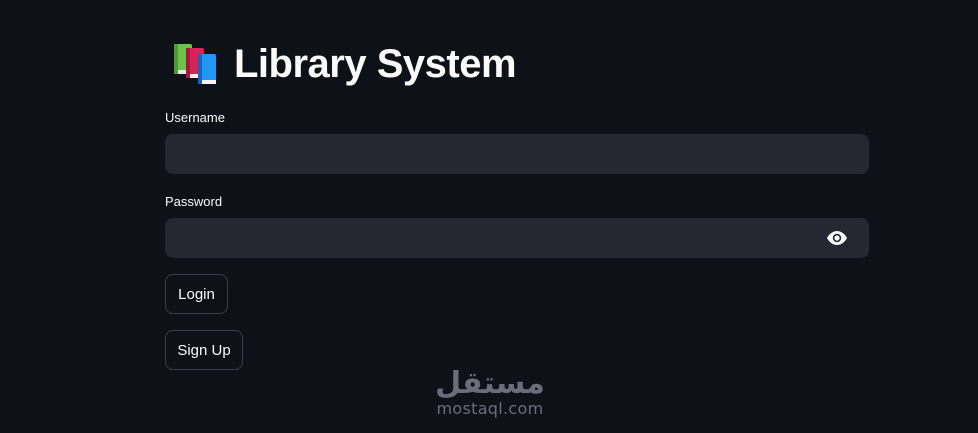 The image size is (978, 433). Describe the element at coordinates (195, 117) in the screenshot. I see `username-label: Username` at that location.